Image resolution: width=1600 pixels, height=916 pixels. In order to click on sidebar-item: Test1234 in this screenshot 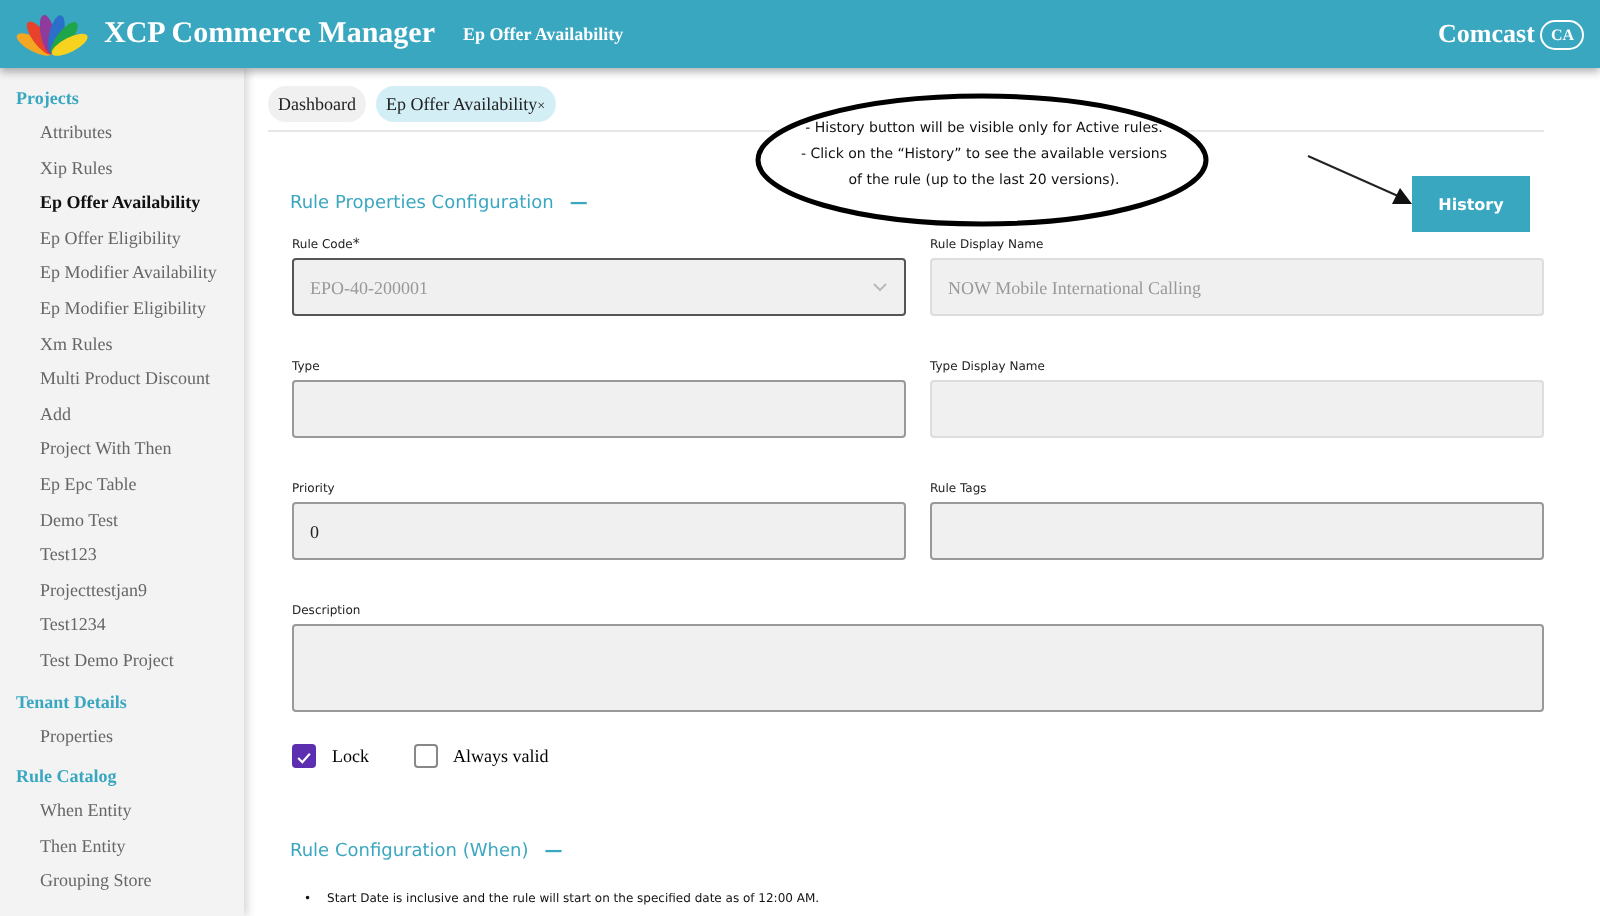, I will do `click(122, 626)`.